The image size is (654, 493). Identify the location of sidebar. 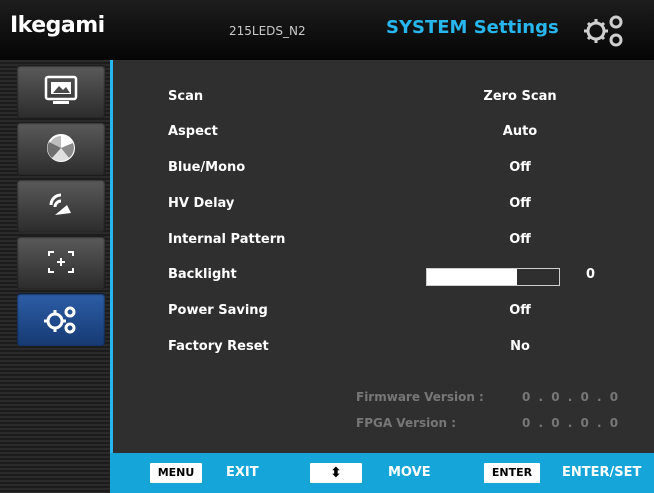
(55, 276).